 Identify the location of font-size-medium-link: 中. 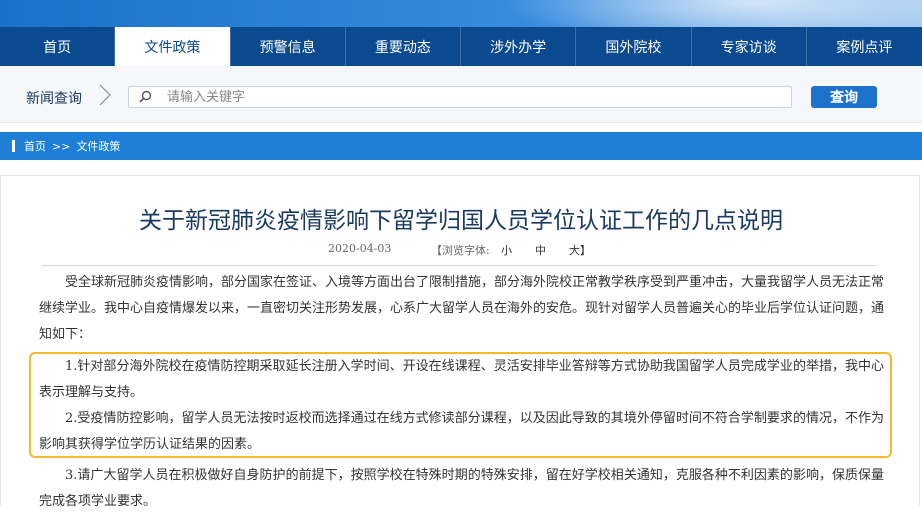
(540, 250).